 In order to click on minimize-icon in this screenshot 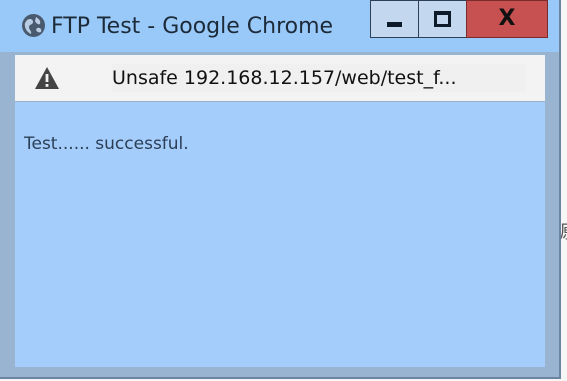, I will do `click(394, 24)`.